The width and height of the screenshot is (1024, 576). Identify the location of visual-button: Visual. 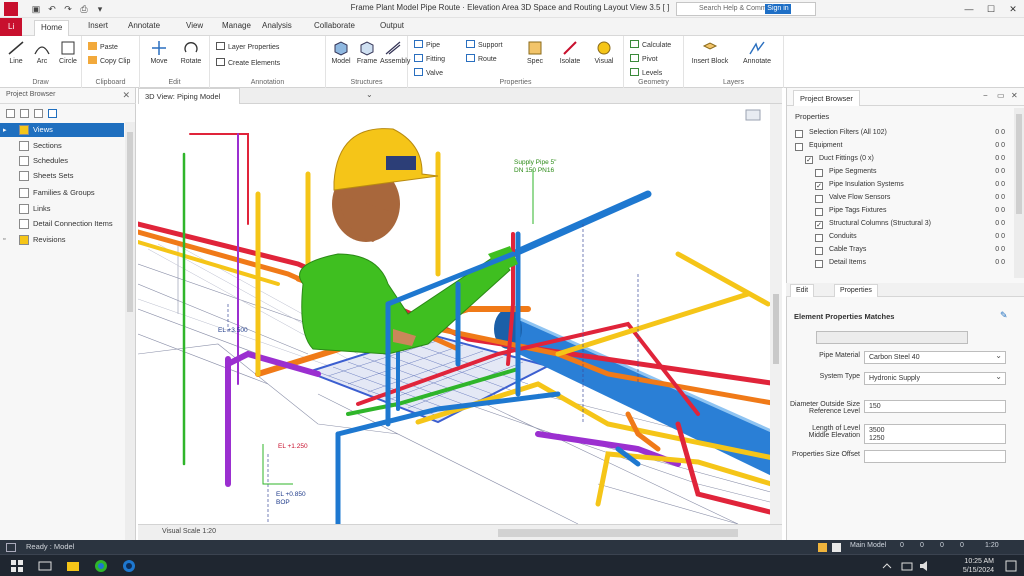
(604, 52).